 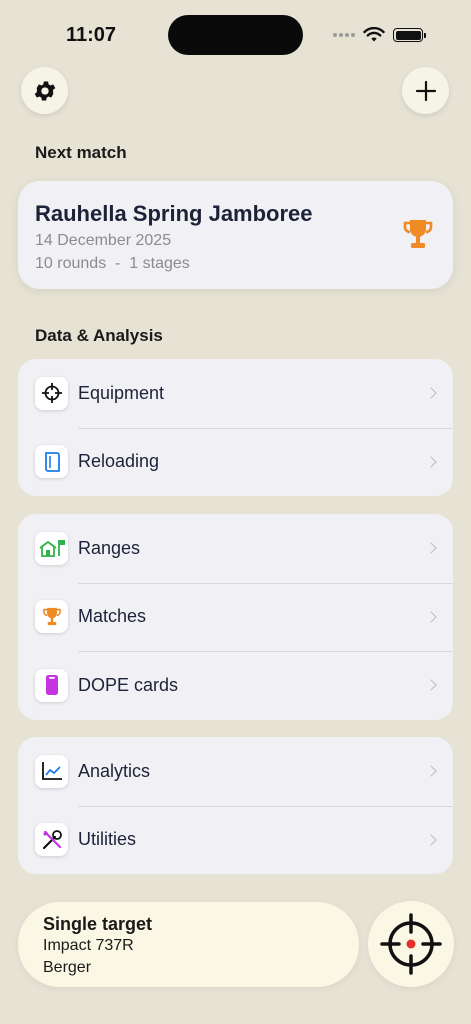 What do you see at coordinates (374, 34) in the screenshot?
I see `wifi-icon` at bounding box center [374, 34].